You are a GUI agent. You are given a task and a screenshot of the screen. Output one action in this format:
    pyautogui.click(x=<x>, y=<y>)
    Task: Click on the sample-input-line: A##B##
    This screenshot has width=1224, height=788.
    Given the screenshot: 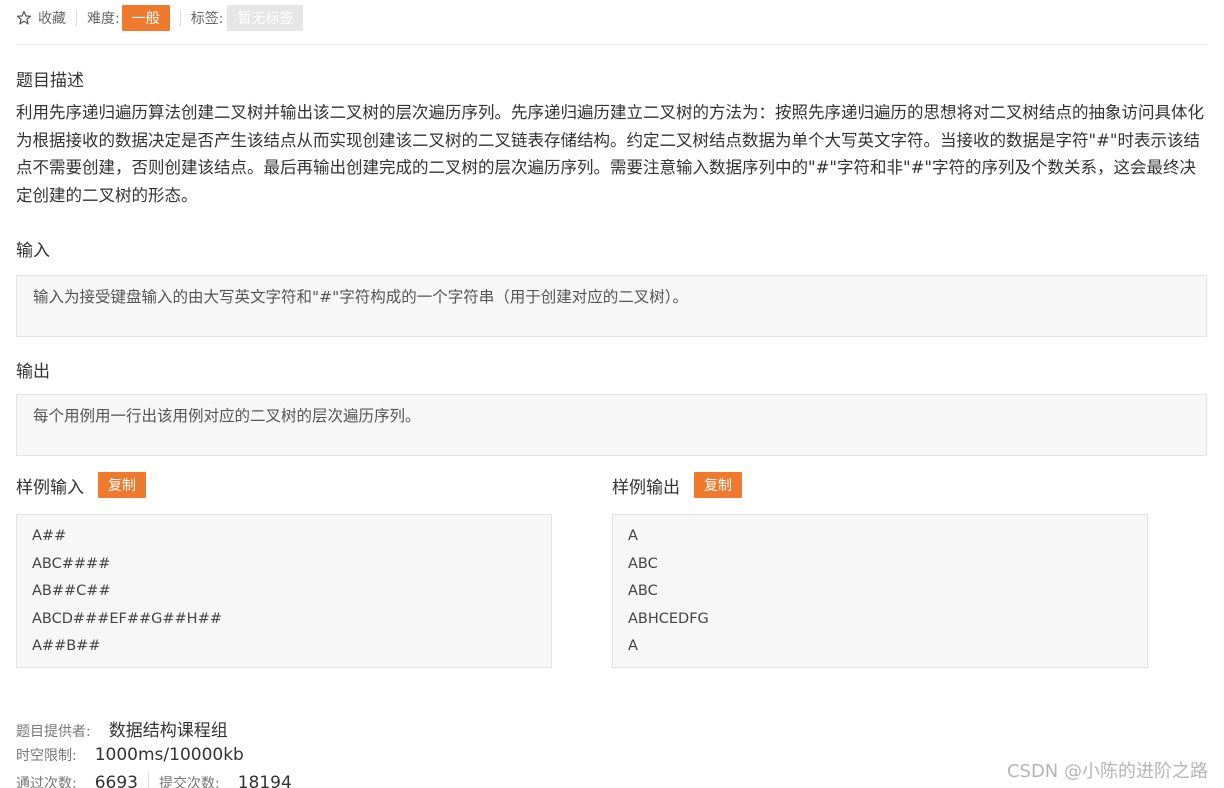 What is the action you would take?
    pyautogui.click(x=66, y=646)
    